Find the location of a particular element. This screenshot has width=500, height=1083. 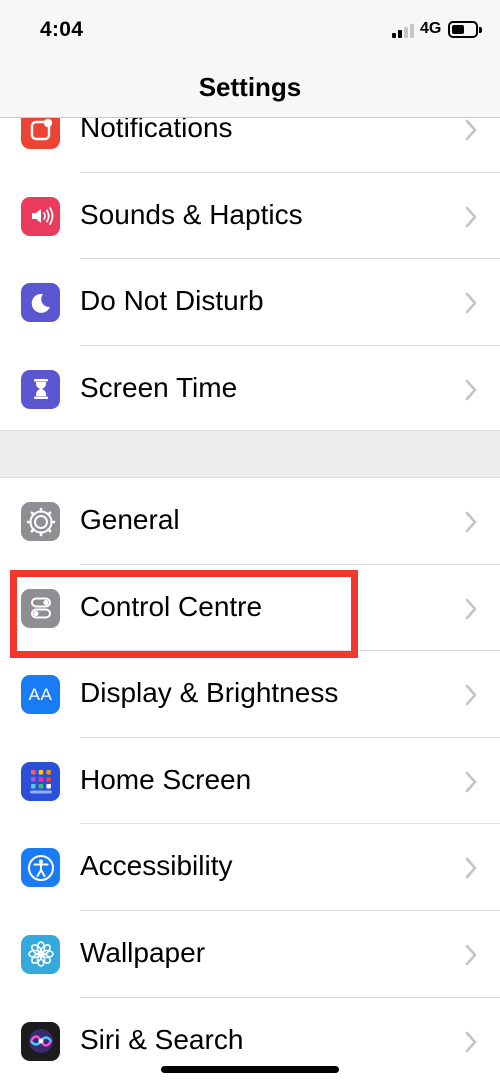

settings-row-label: General is located at coordinates (130, 519).